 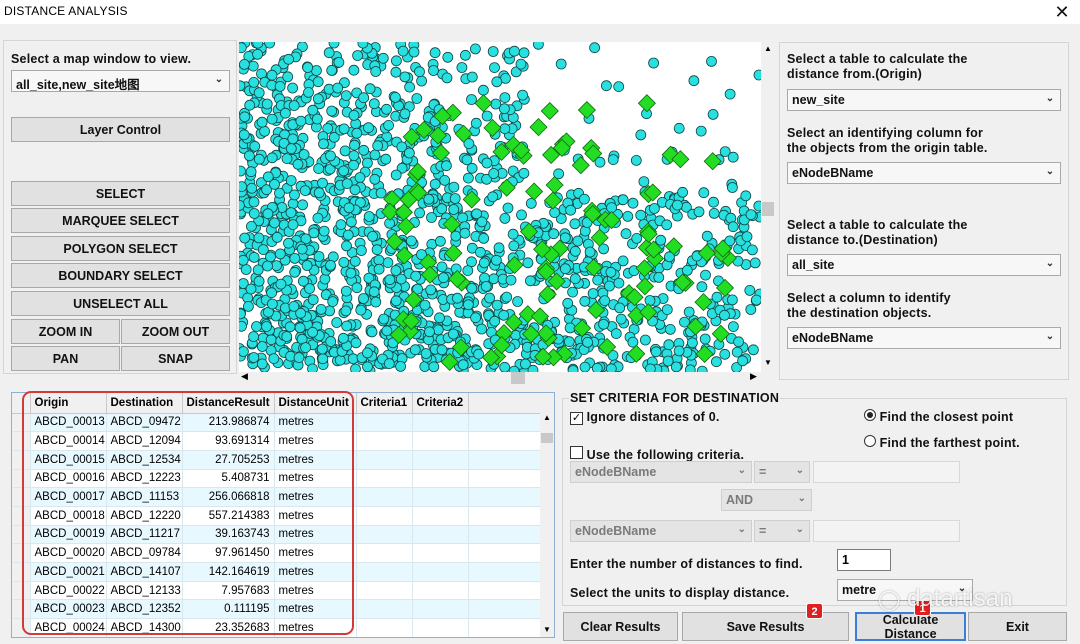 I want to click on close-icon: ✕, so click(x=1062, y=12).